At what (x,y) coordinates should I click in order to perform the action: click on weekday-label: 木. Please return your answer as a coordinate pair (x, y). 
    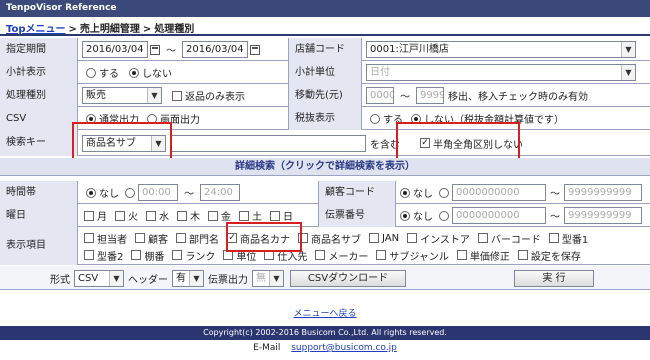
    Looking at the image, I should click on (195, 217).